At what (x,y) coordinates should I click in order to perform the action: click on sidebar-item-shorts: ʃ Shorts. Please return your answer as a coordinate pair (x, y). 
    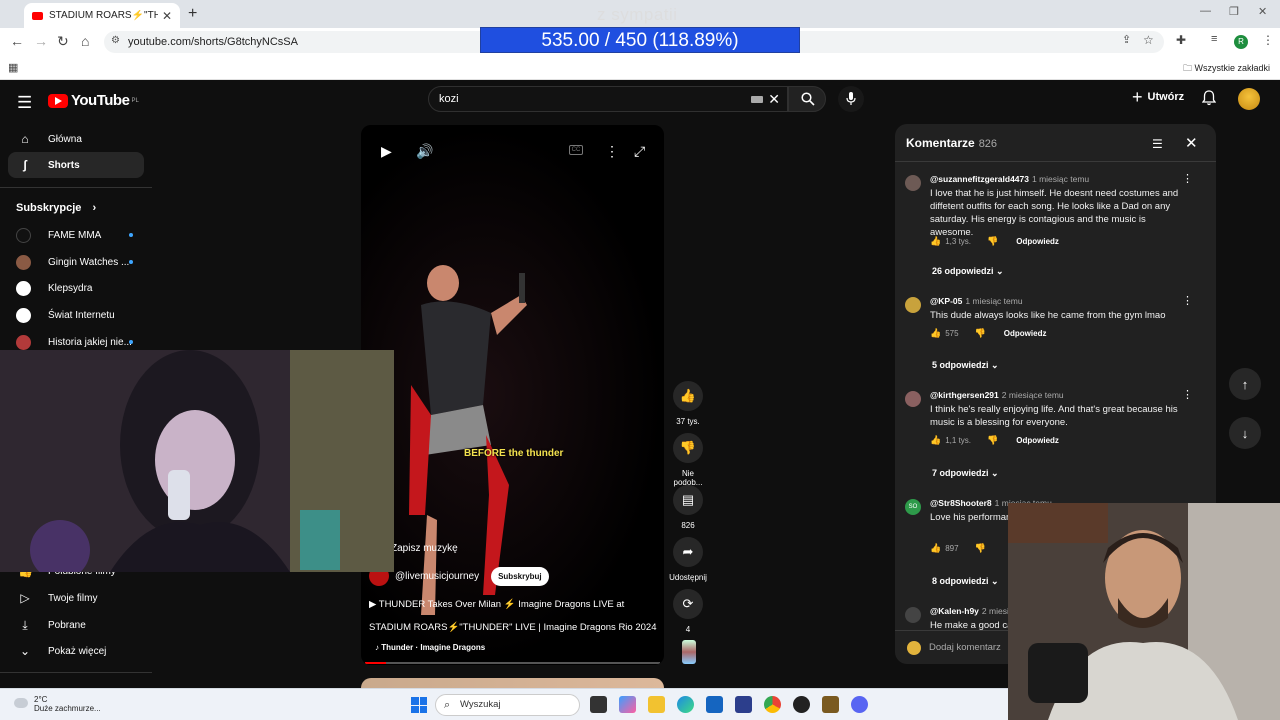
    Looking at the image, I should click on (76, 165).